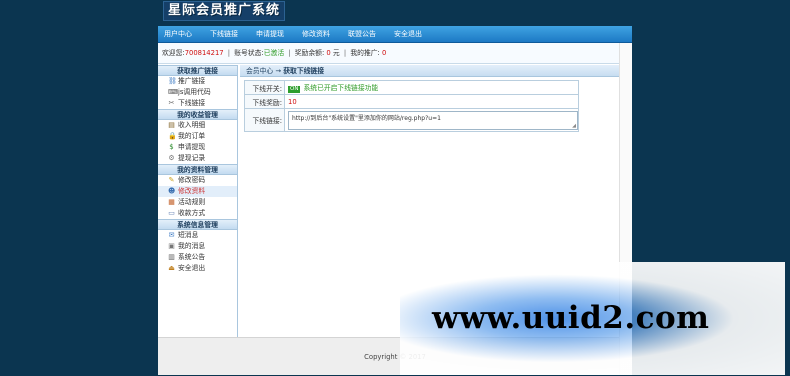  What do you see at coordinates (574, 126) in the screenshot?
I see `resize-grip-icon: ◢` at bounding box center [574, 126].